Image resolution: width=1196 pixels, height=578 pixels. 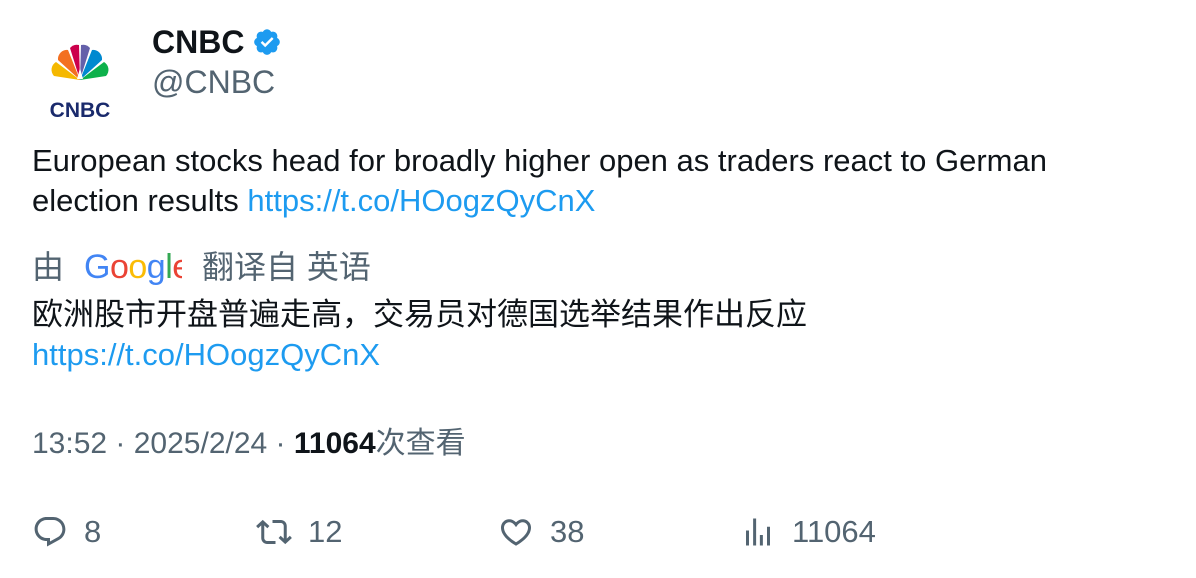 I want to click on translation-suffix: 翻译自 英语, so click(x=286, y=267).